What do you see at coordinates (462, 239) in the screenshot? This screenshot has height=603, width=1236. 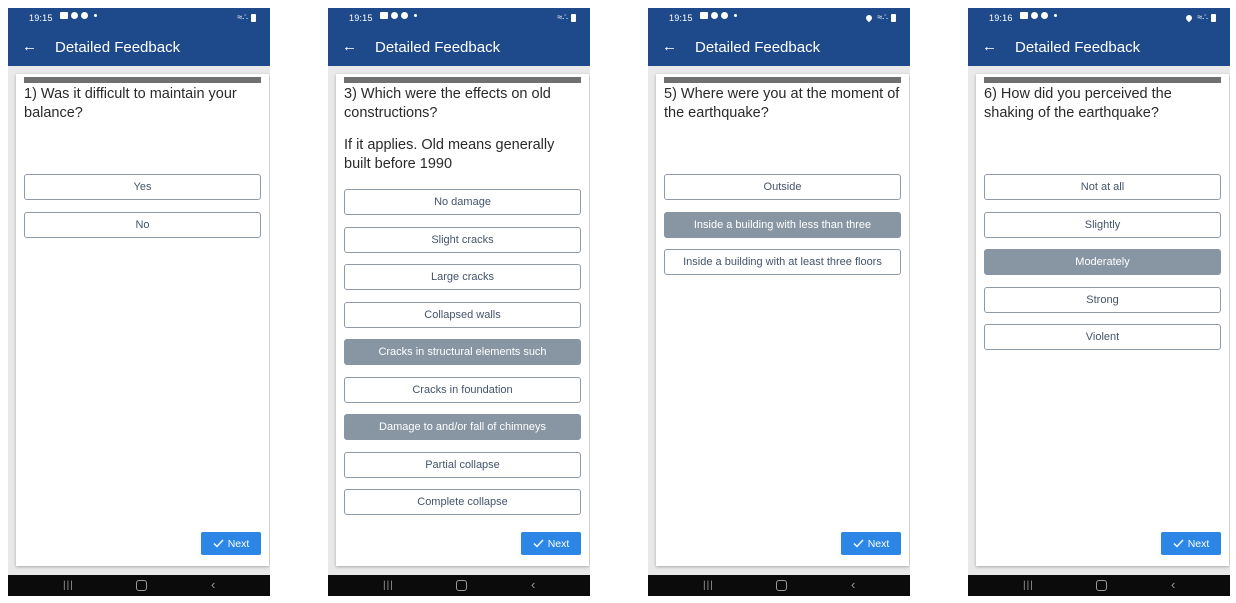 I see `answer-option: Slight cracks` at bounding box center [462, 239].